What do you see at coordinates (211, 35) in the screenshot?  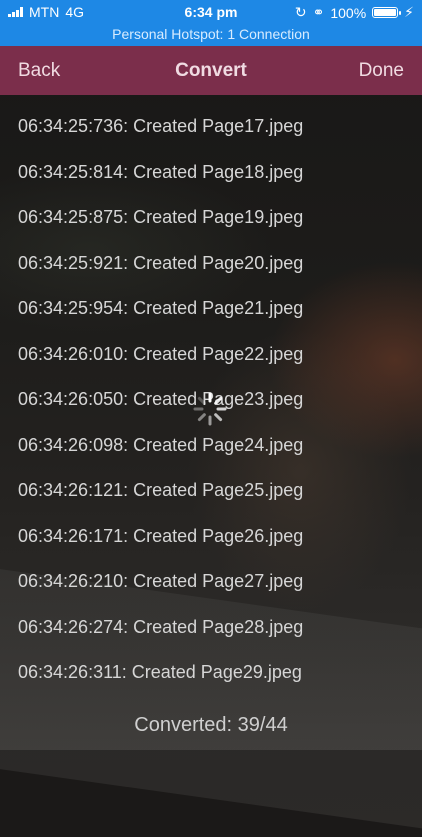 I see `hotspot-banner: Personal Hotspot: 1 Connection` at bounding box center [211, 35].